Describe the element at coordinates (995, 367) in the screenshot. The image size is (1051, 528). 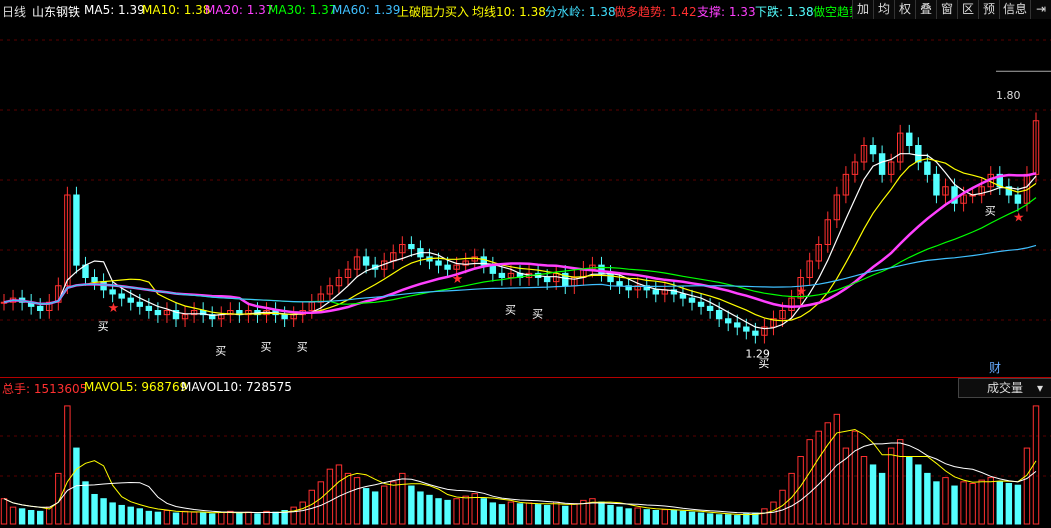
I see `finance-badge-icon: 财` at that location.